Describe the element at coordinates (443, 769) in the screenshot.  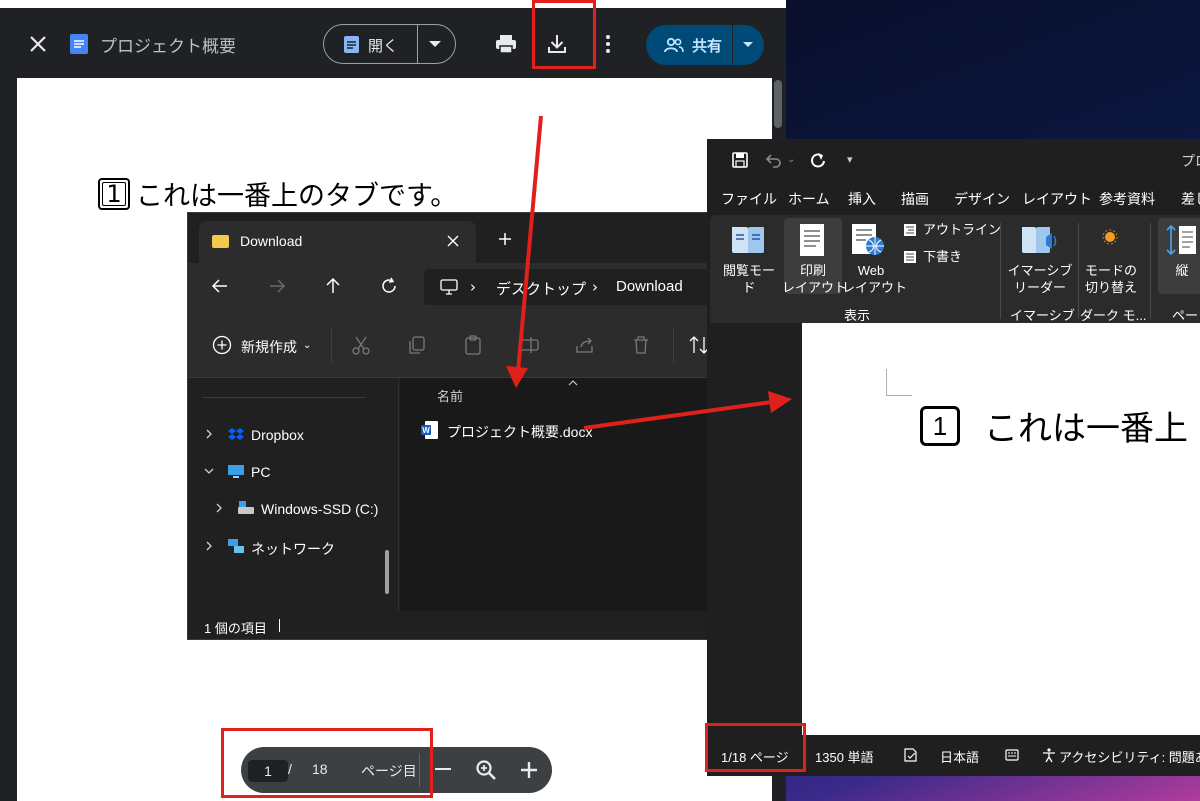
I see `zoom-out-icon` at that location.